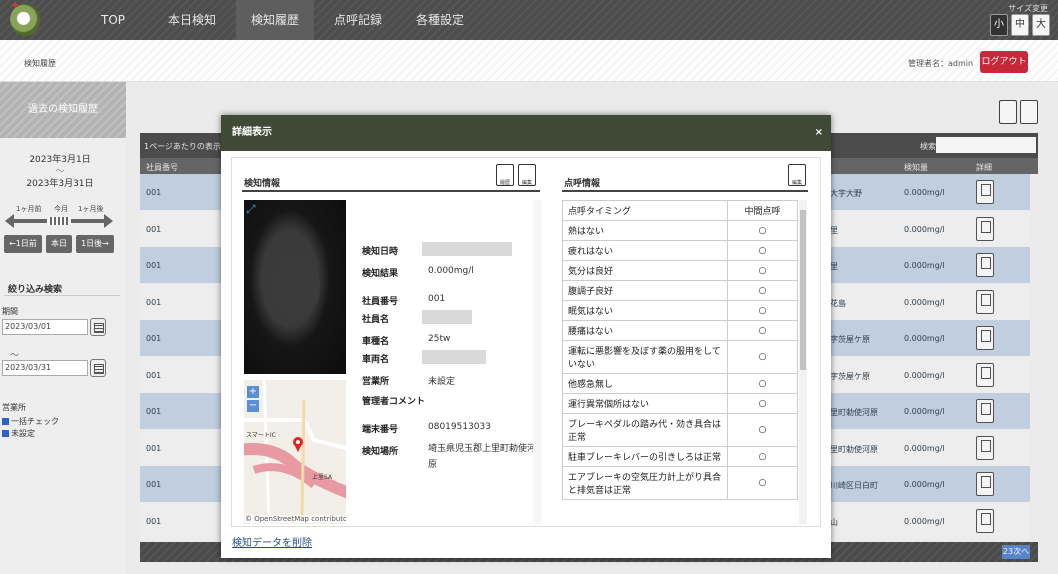 Image resolution: width=1058 pixels, height=574 pixels. What do you see at coordinates (680, 483) in the screenshot?
I see `call-item-row: エアブレーキの空気圧力計上がり具合と排気音は正常 ○` at bounding box center [680, 483].